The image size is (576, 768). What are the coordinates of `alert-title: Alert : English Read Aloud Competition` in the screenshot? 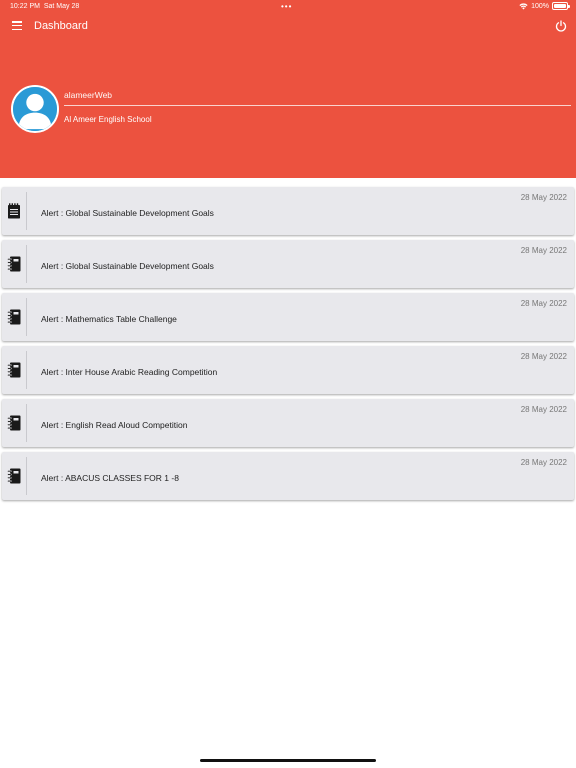 It's located at (114, 425).